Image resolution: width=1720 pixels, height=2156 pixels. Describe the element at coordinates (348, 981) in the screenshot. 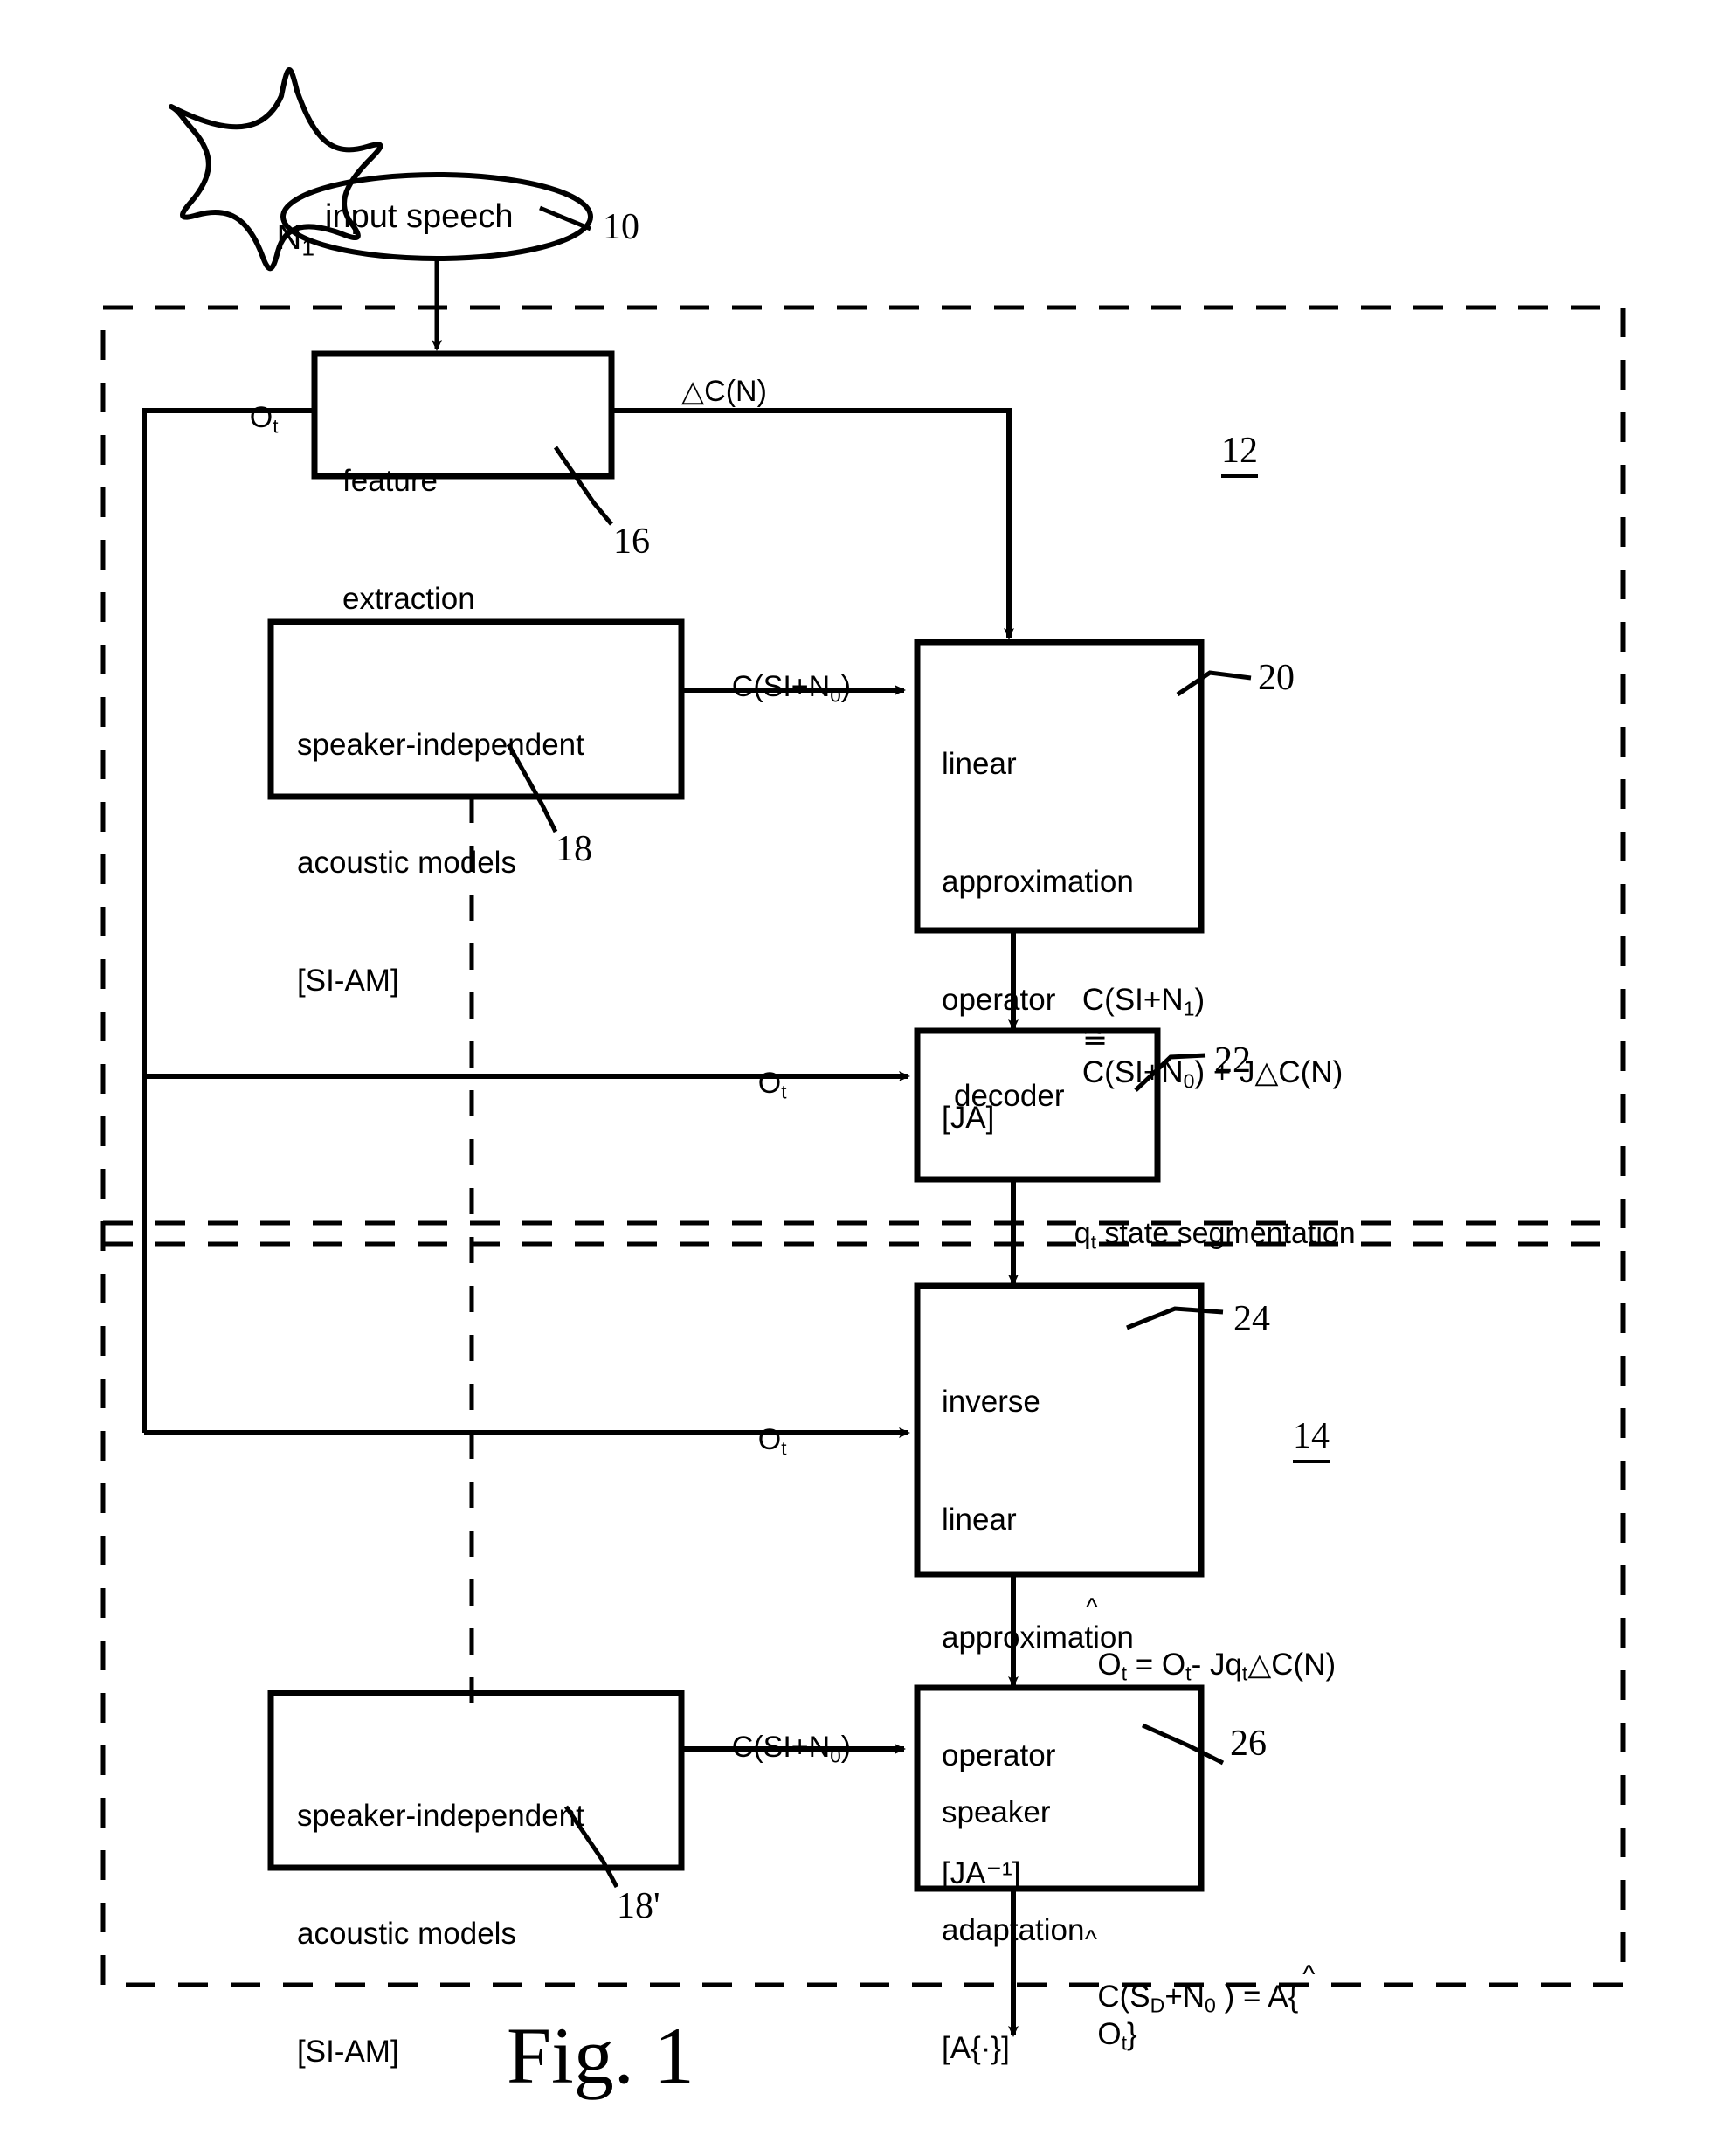

I see `si-am-upper-line-3: [SI-AM]` at that location.